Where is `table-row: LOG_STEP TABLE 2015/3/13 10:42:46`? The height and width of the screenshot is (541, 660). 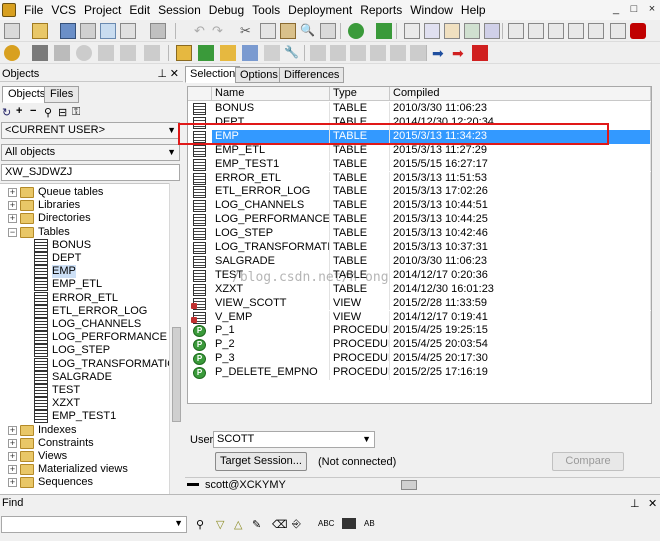
table-row: LOG_STEP TABLE 2015/3/13 10:42:46 is located at coordinates (419, 234).